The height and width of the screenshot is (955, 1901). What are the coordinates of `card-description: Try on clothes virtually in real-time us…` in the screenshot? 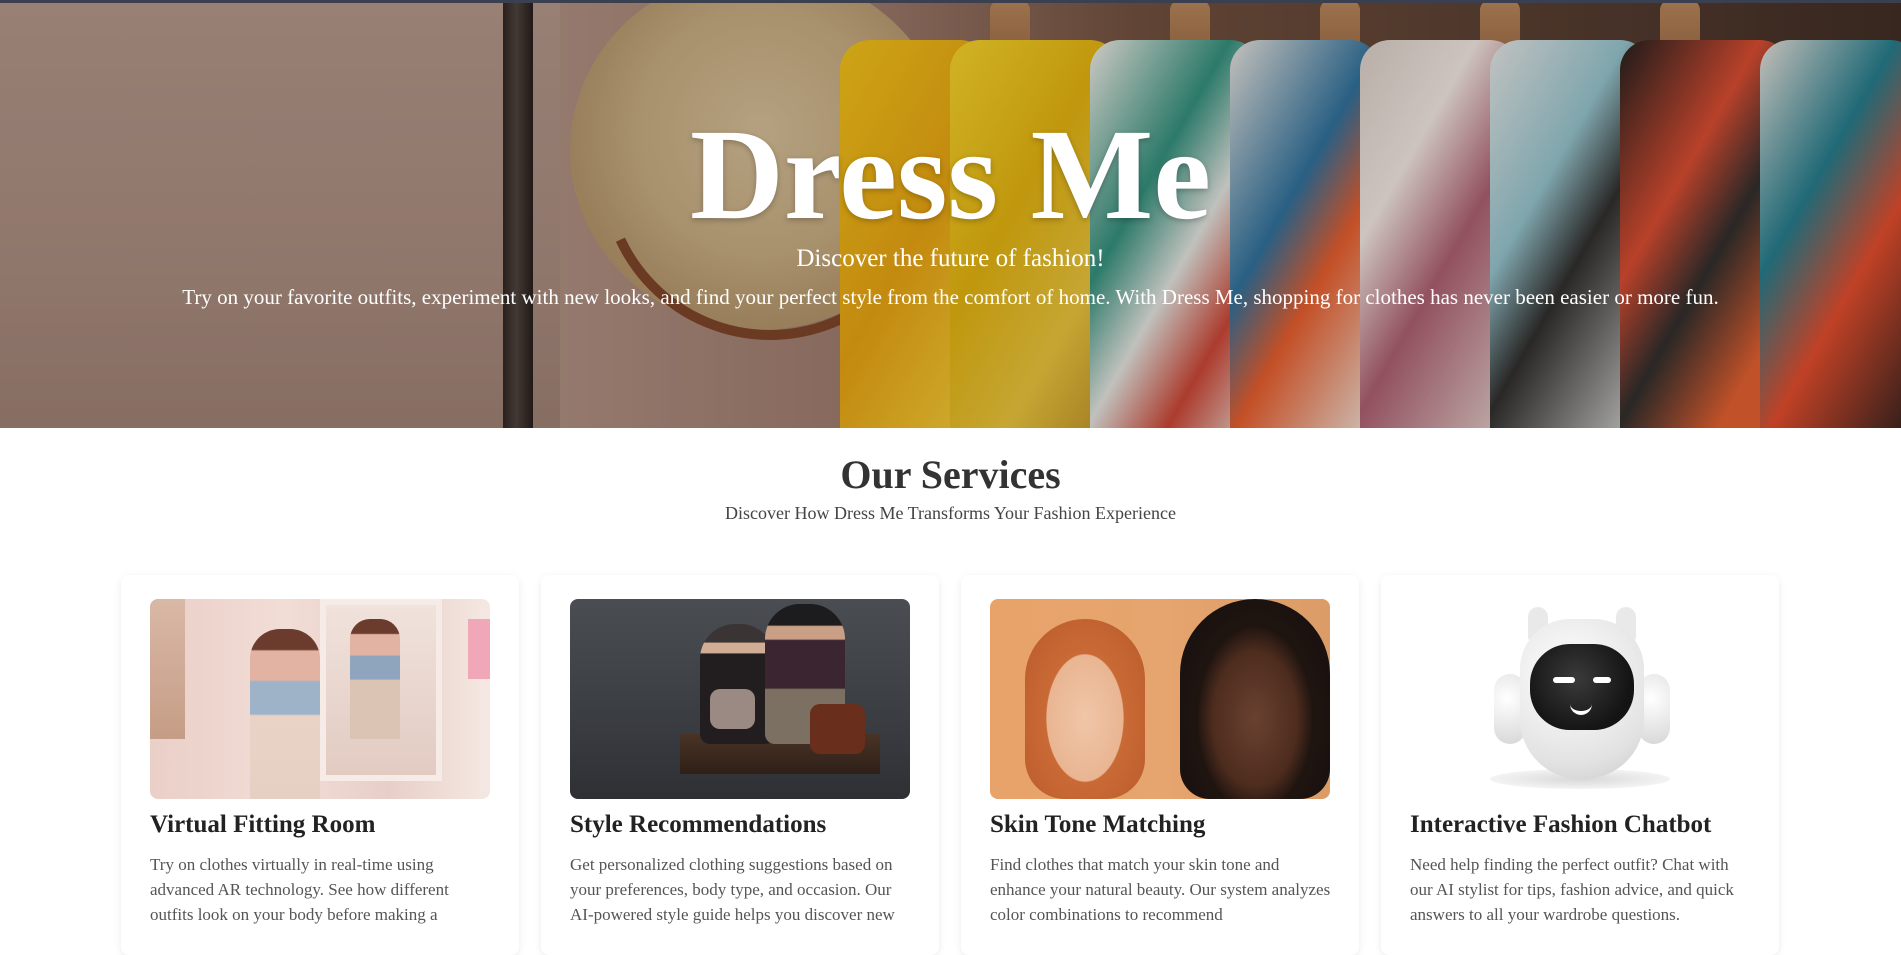 It's located at (299, 889).